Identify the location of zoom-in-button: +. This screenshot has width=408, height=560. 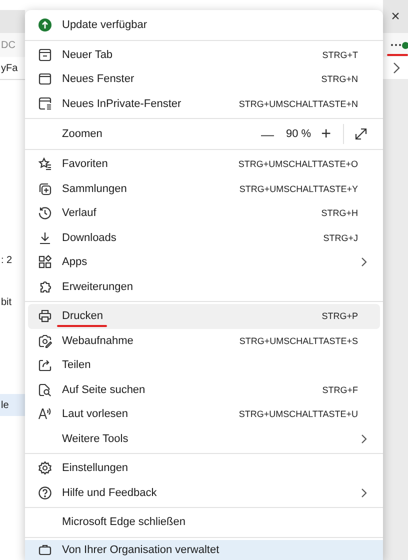
(326, 134).